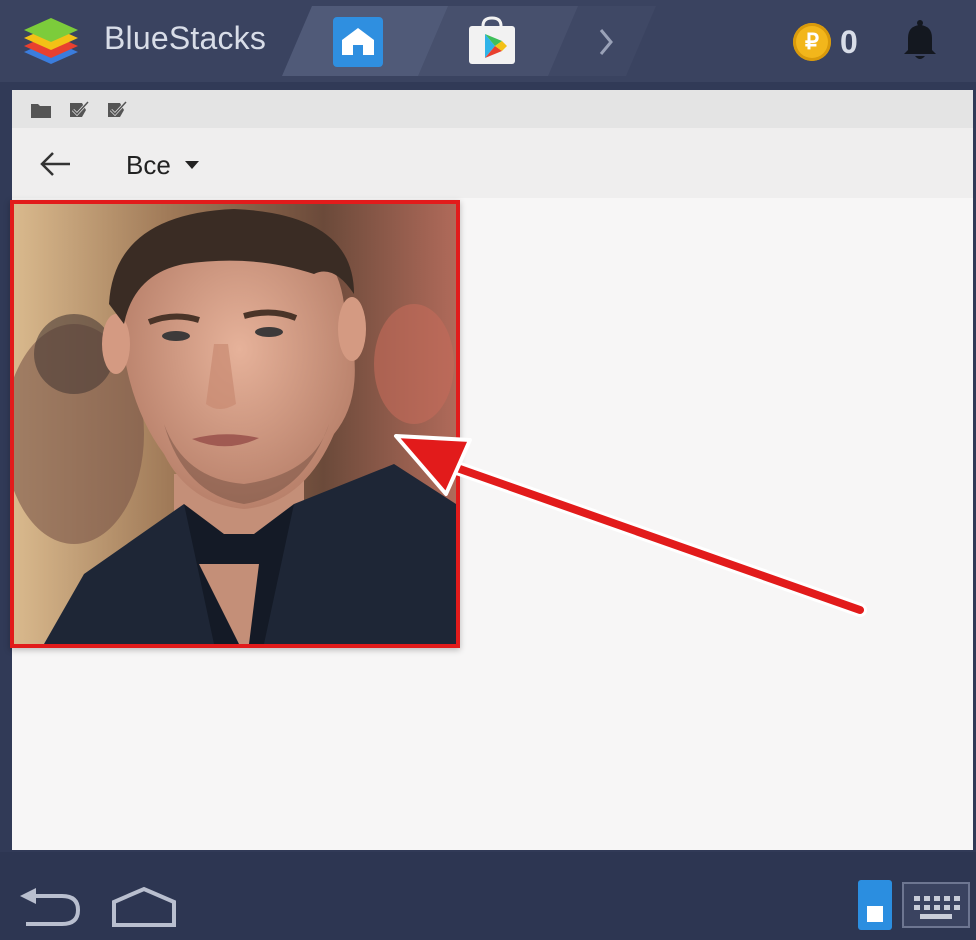  I want to click on annotation-arrow, so click(630, 525).